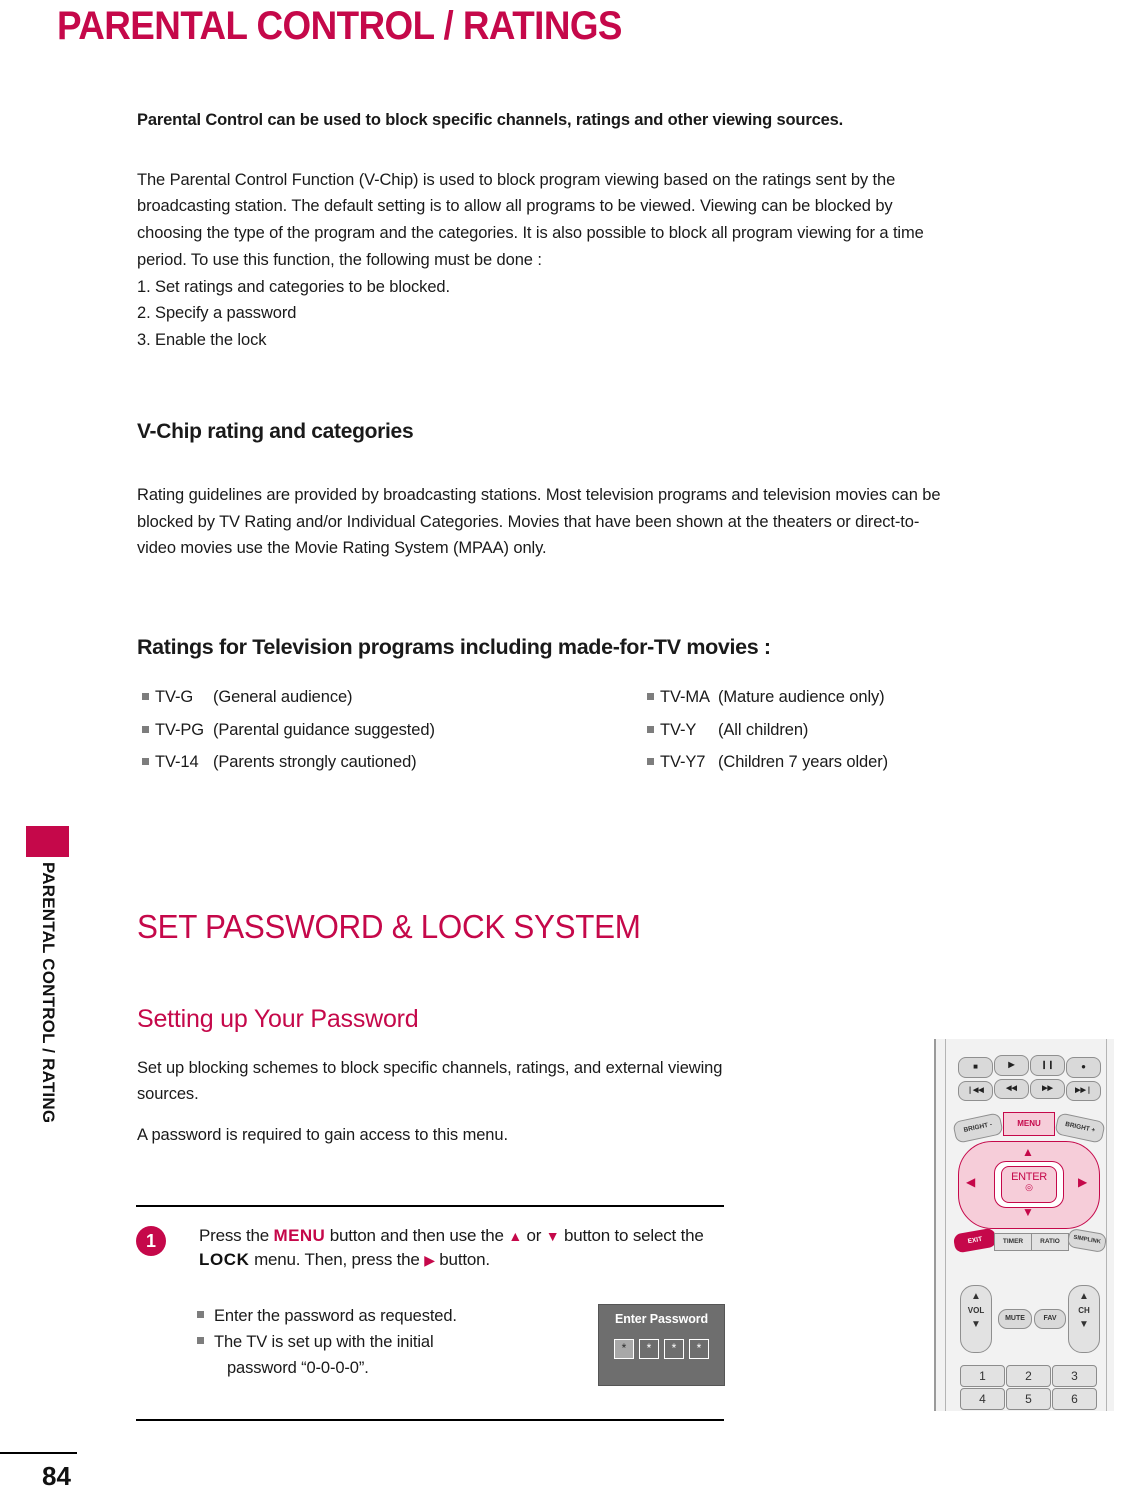 The height and width of the screenshot is (1506, 1121). What do you see at coordinates (683, 761) in the screenshot?
I see `rating-code: TV-Y7` at bounding box center [683, 761].